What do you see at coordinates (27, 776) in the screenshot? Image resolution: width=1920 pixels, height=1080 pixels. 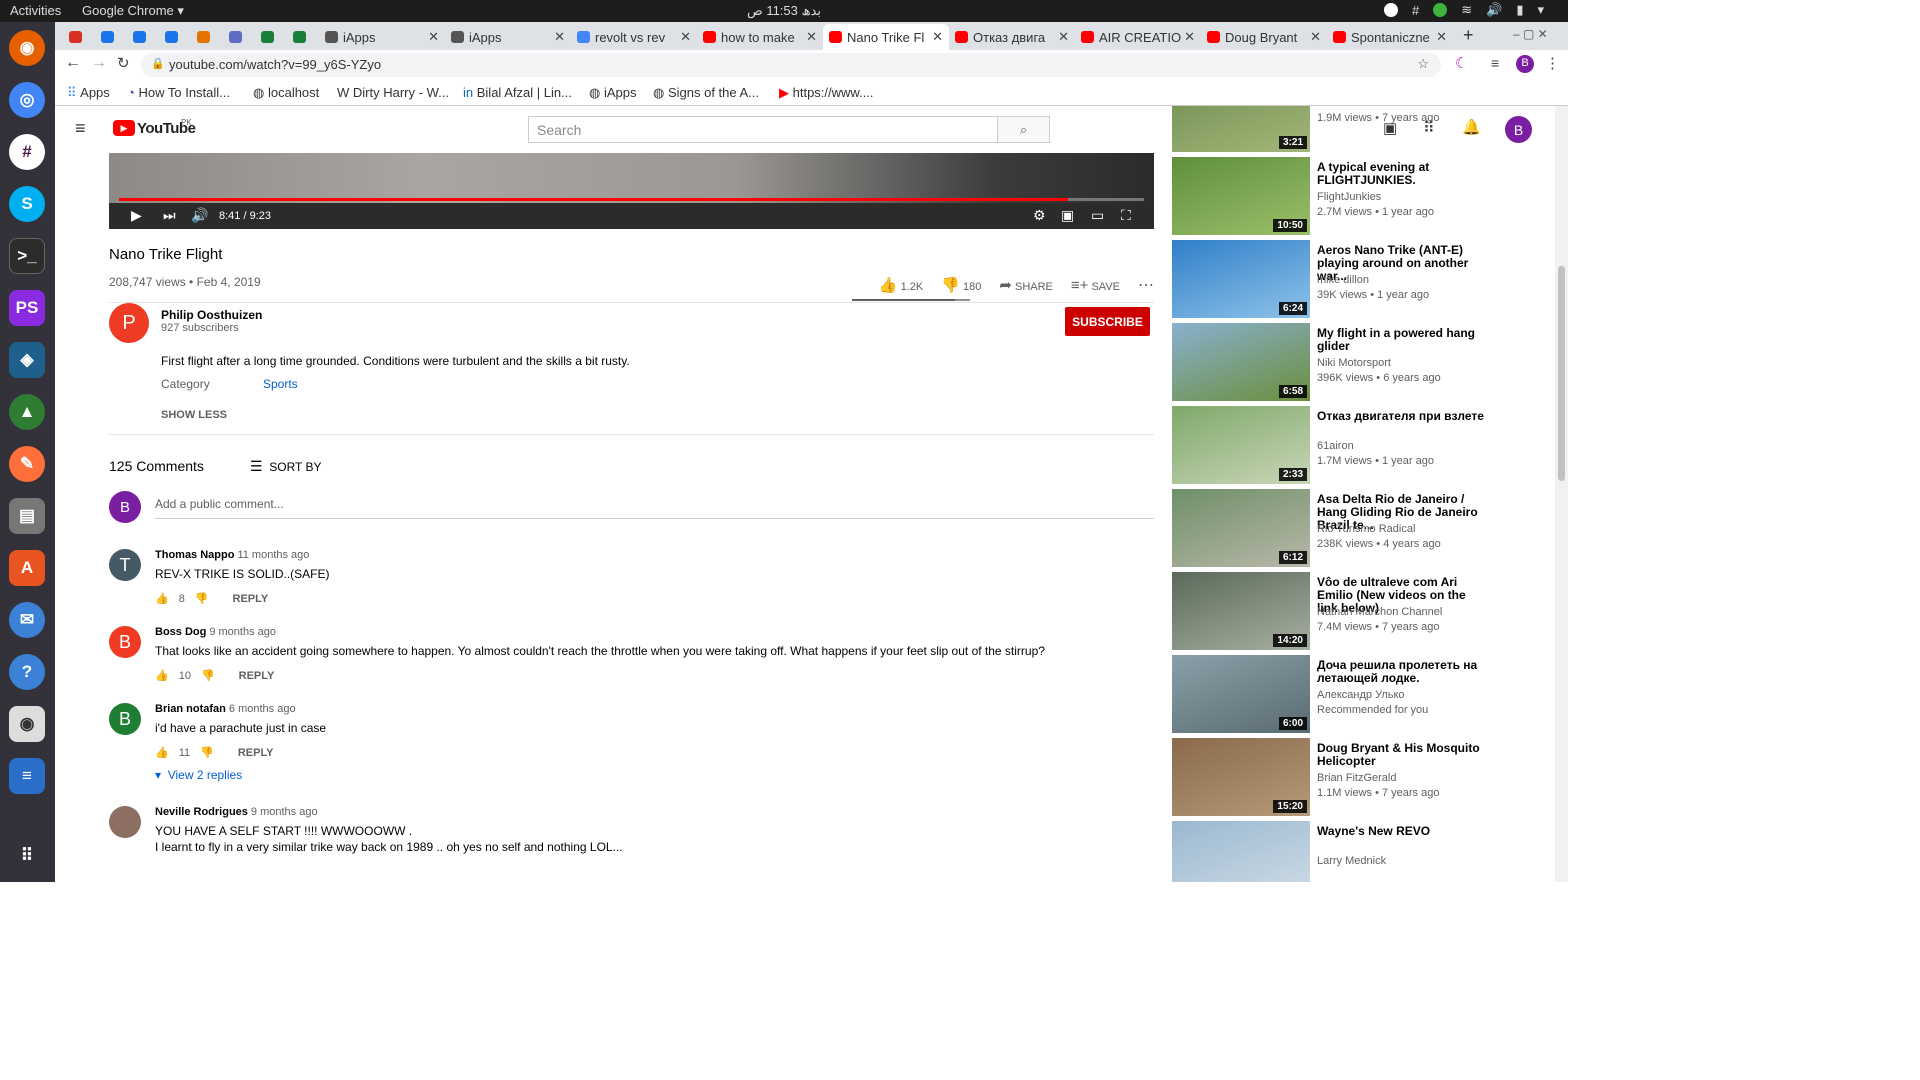 I see `writer-icon: ≡` at bounding box center [27, 776].